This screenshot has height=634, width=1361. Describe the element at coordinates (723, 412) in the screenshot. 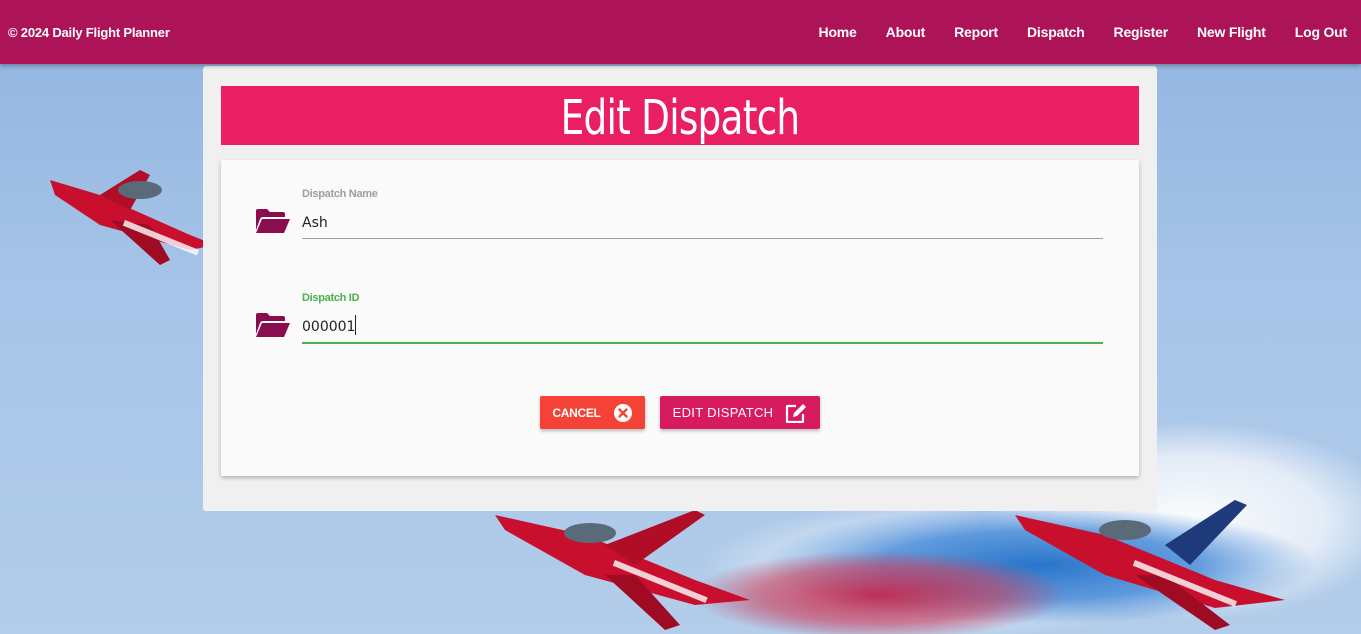

I see `edit-dispatch-button-label: Edit Dispatch` at that location.